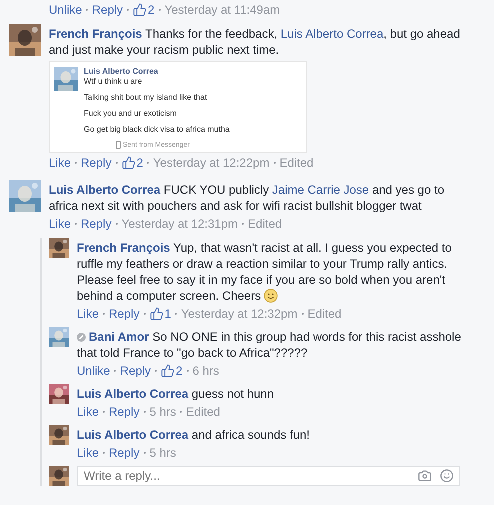 Image resolution: width=494 pixels, height=505 pixels. What do you see at coordinates (114, 82) in the screenshot?
I see `message-text: Wtf u think u are` at bounding box center [114, 82].